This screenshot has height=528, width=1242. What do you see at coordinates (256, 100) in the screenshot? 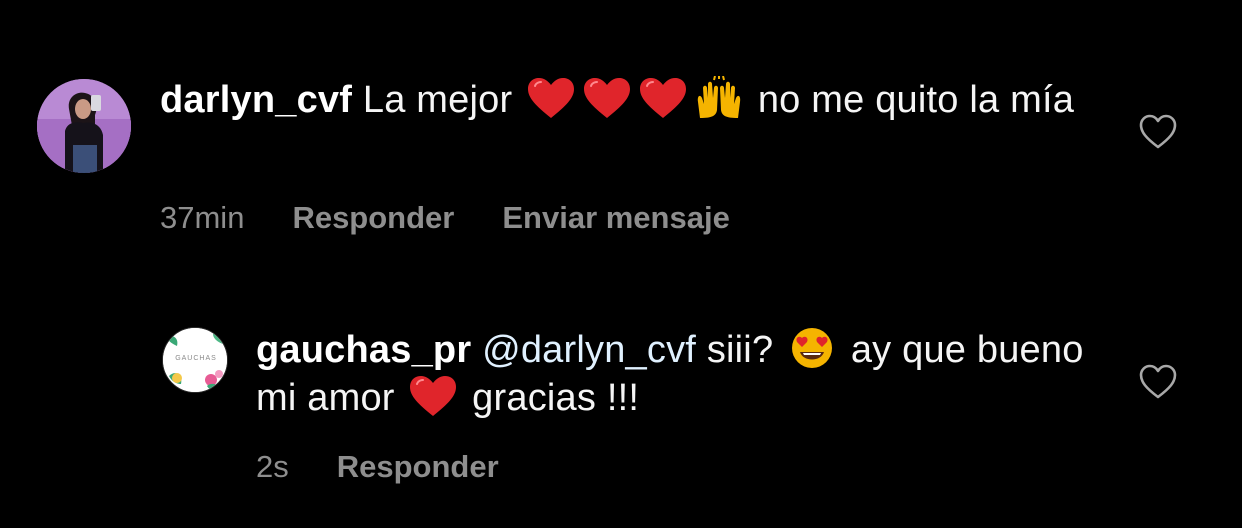
I see `comment-username: darlyn_cvf` at bounding box center [256, 100].